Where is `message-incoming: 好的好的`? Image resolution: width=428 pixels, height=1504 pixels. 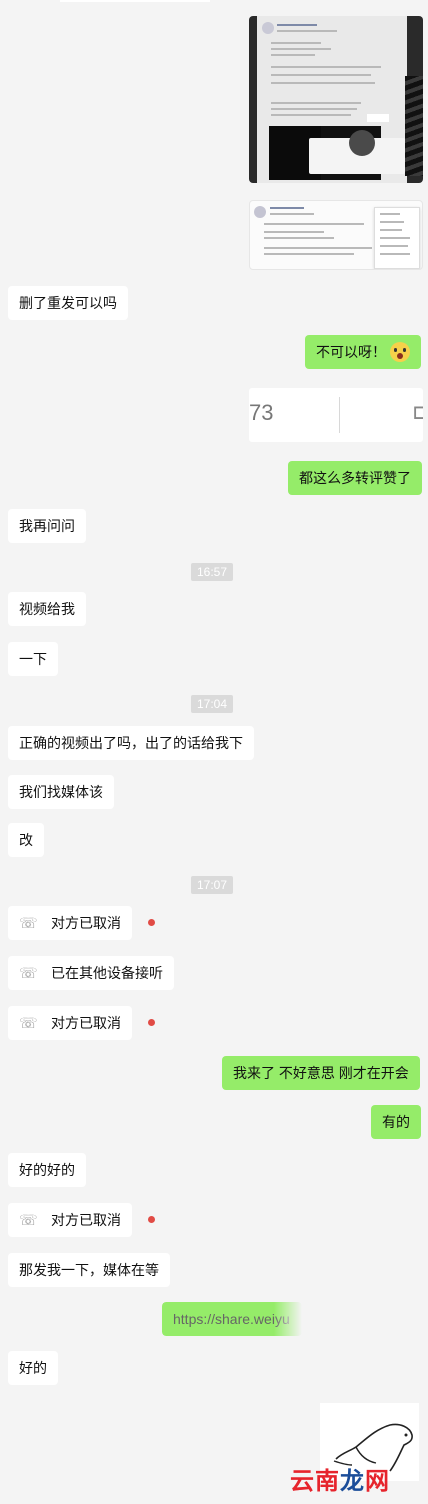 message-incoming: 好的好的 is located at coordinates (47, 1170).